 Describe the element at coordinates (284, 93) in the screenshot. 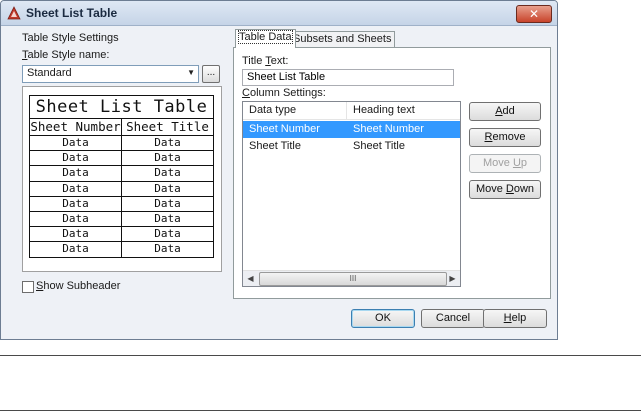

I see `column-settings-label: Column Settings:` at that location.